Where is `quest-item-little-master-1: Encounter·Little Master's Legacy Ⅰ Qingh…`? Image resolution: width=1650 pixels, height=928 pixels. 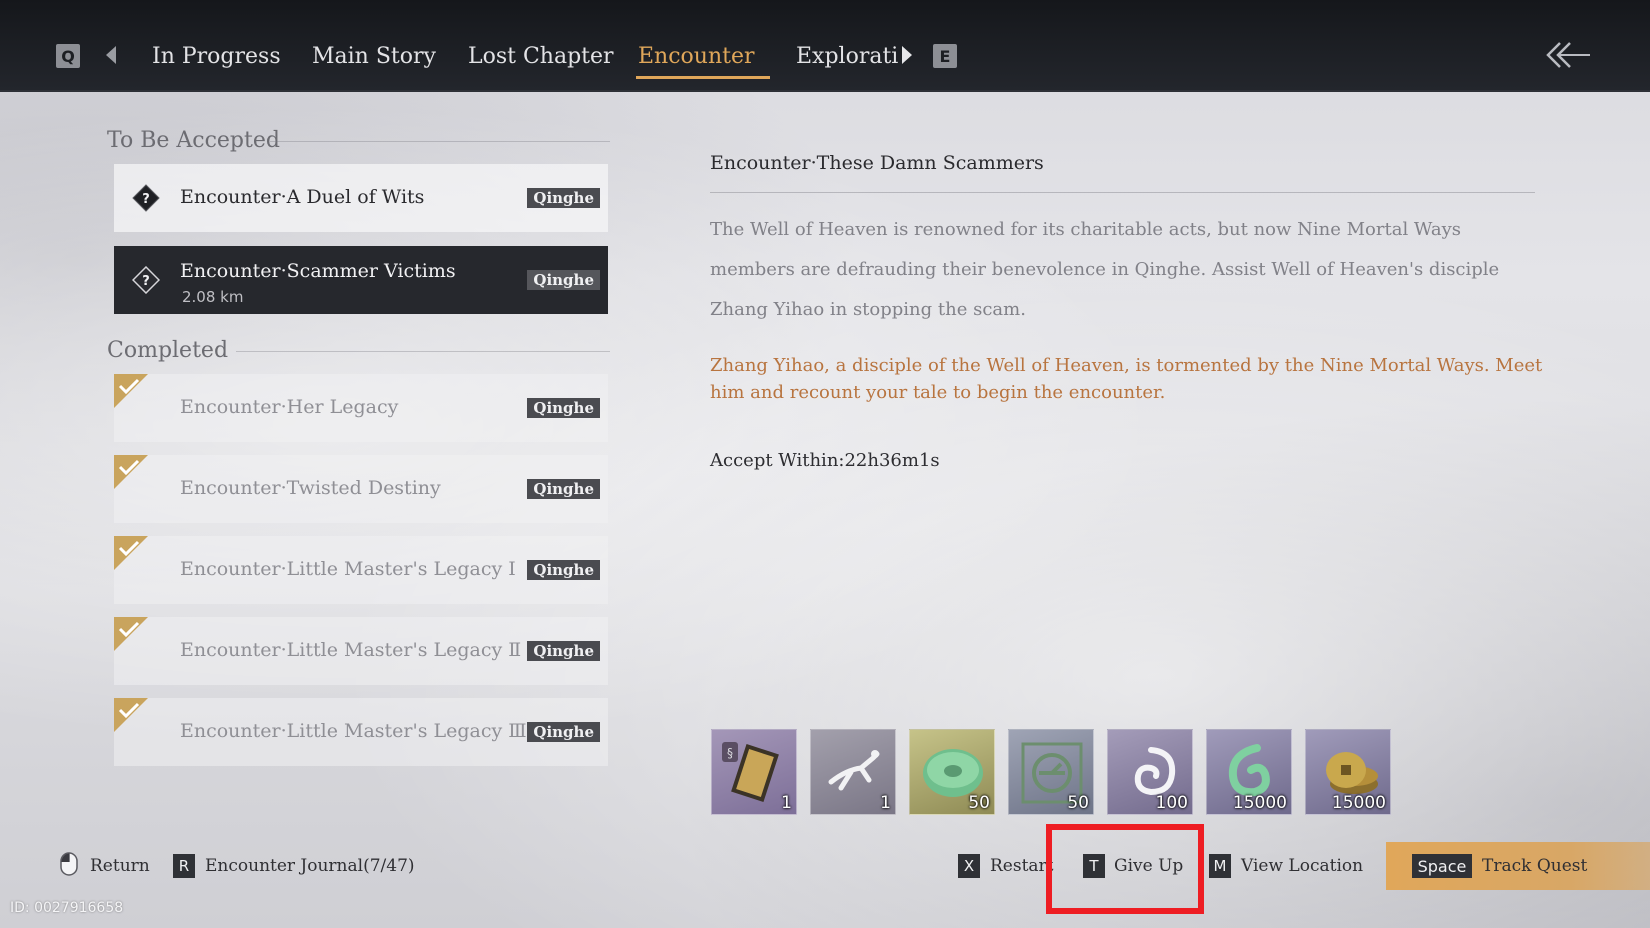
quest-item-little-master-1: Encounter·Little Master's Legacy Ⅰ Qingh… is located at coordinates (361, 570).